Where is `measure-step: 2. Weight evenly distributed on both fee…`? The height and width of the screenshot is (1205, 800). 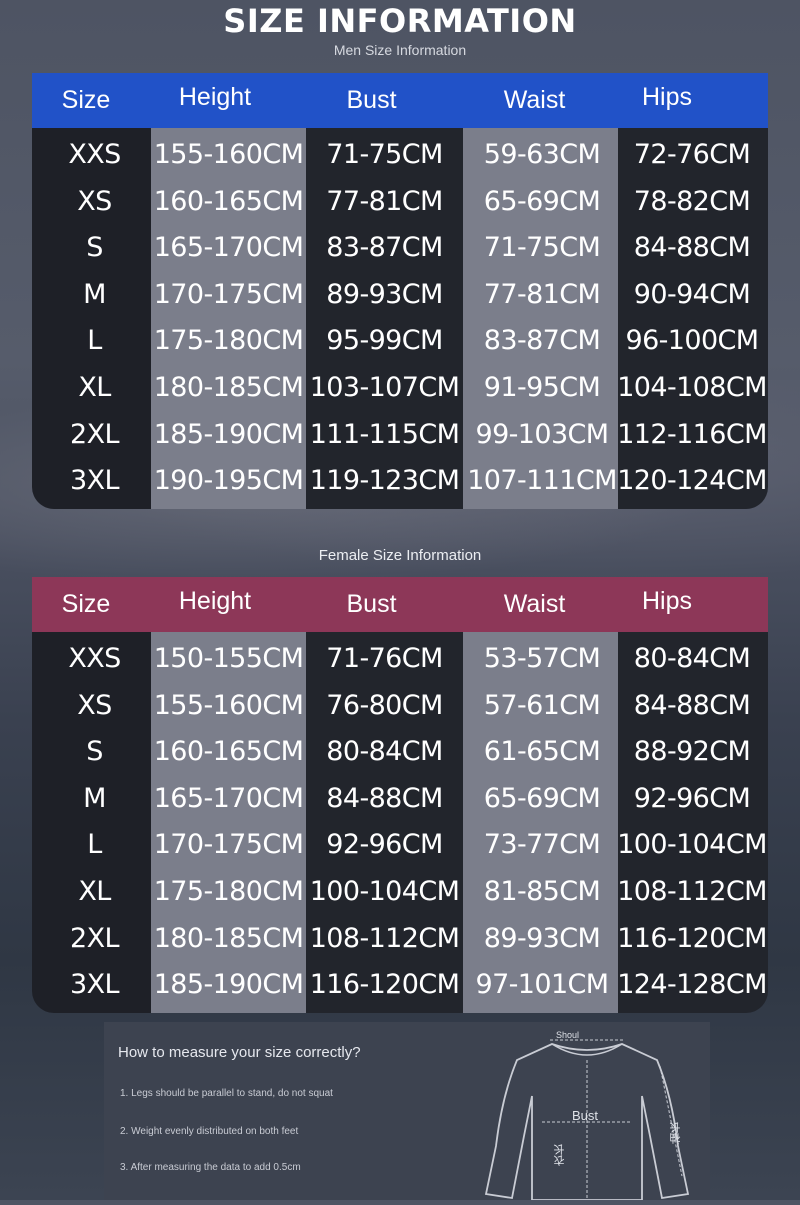 measure-step: 2. Weight evenly distributed on both fee… is located at coordinates (209, 1131).